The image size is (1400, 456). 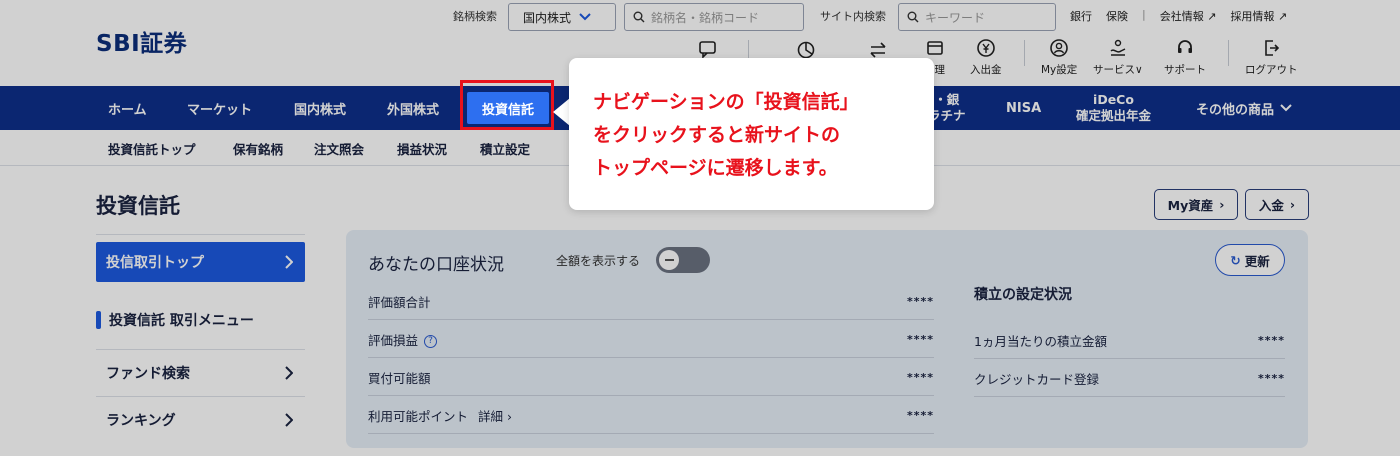 I want to click on nav-item-other-label: その他の商品, so click(x=1235, y=110).